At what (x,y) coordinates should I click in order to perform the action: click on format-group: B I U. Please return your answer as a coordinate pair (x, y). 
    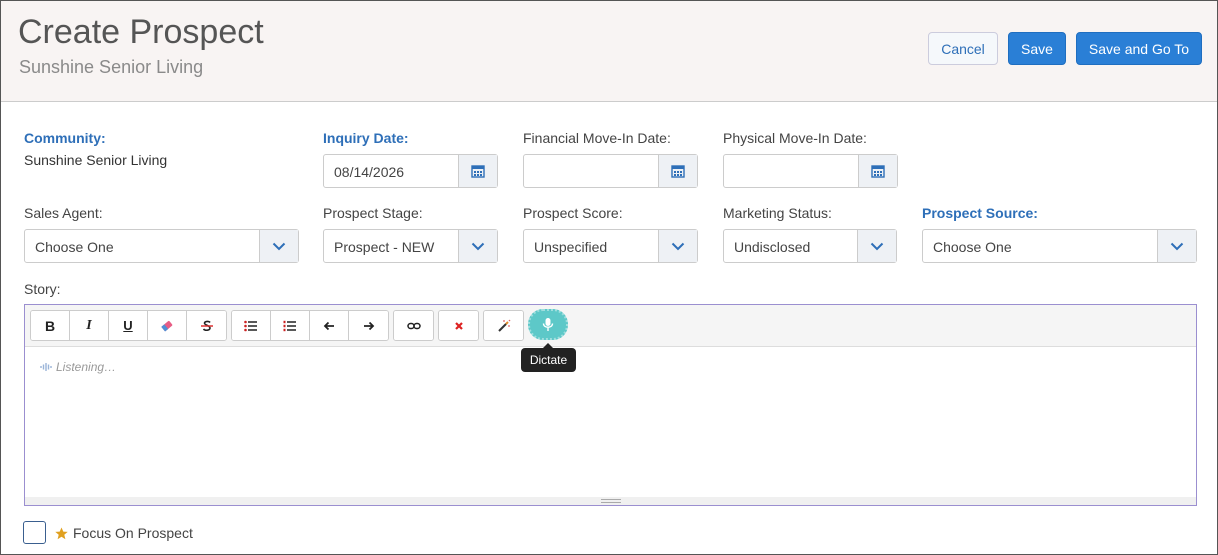
    Looking at the image, I should click on (128, 325).